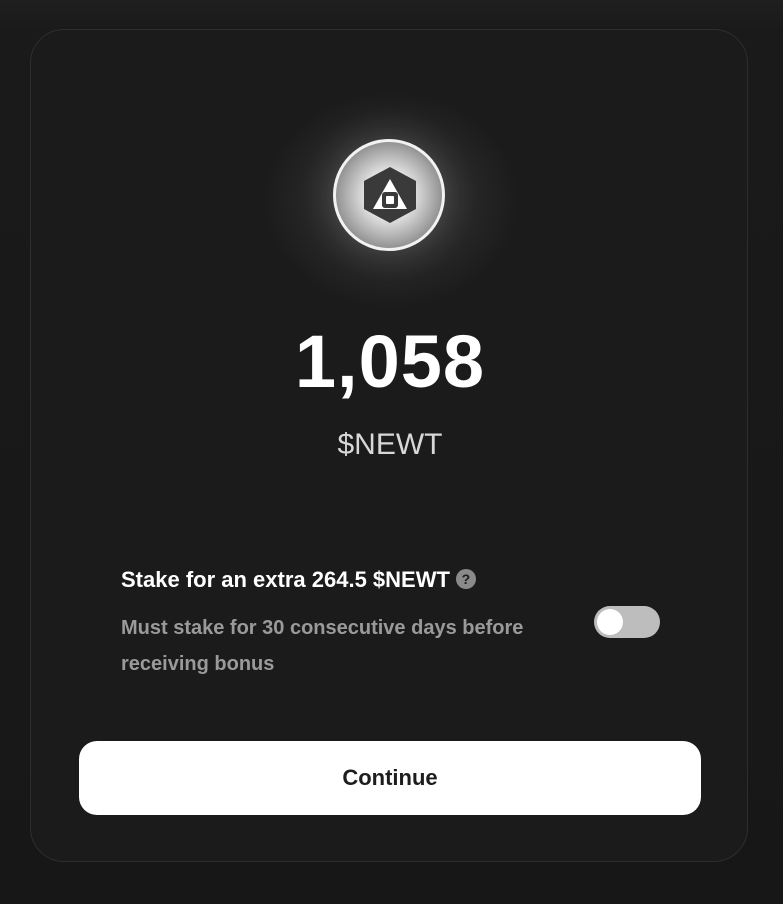  I want to click on token-symbol: $NEWT, so click(390, 444).